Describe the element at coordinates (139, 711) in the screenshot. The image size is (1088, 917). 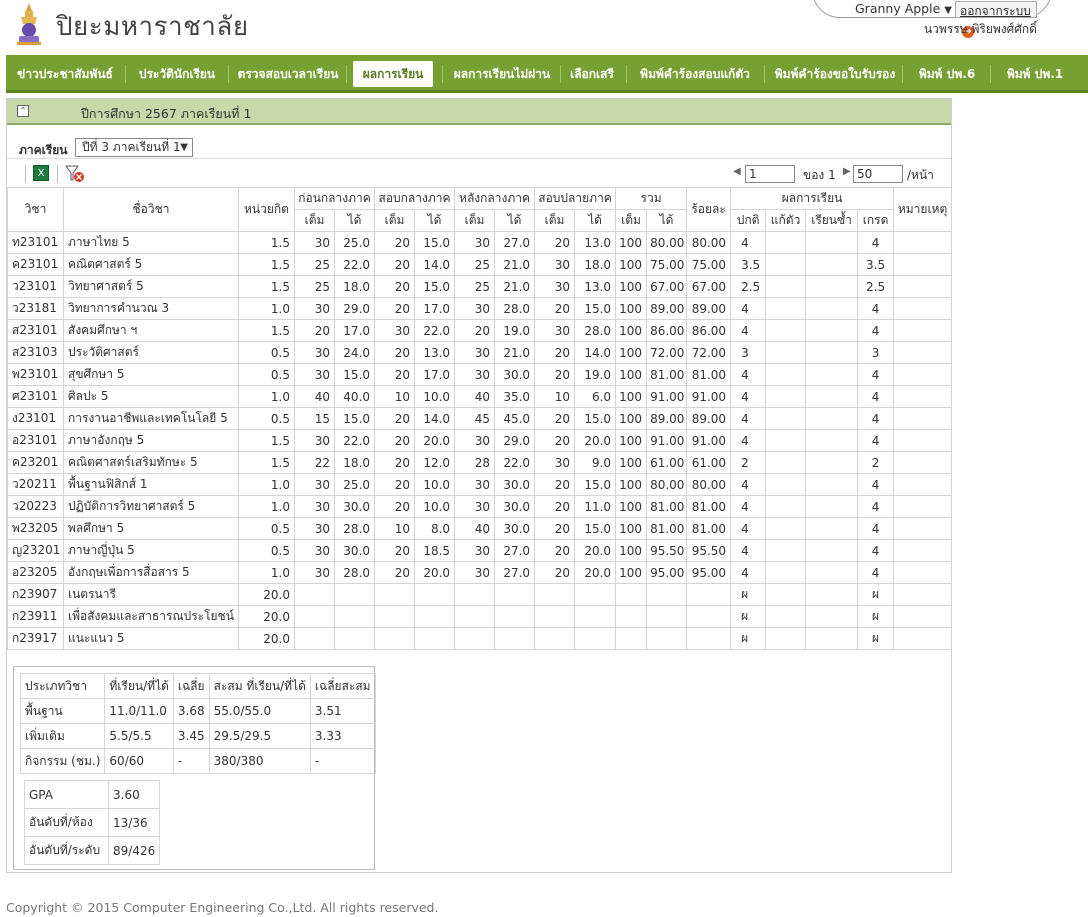
I see `summary-cell: 11.0/11.0` at that location.